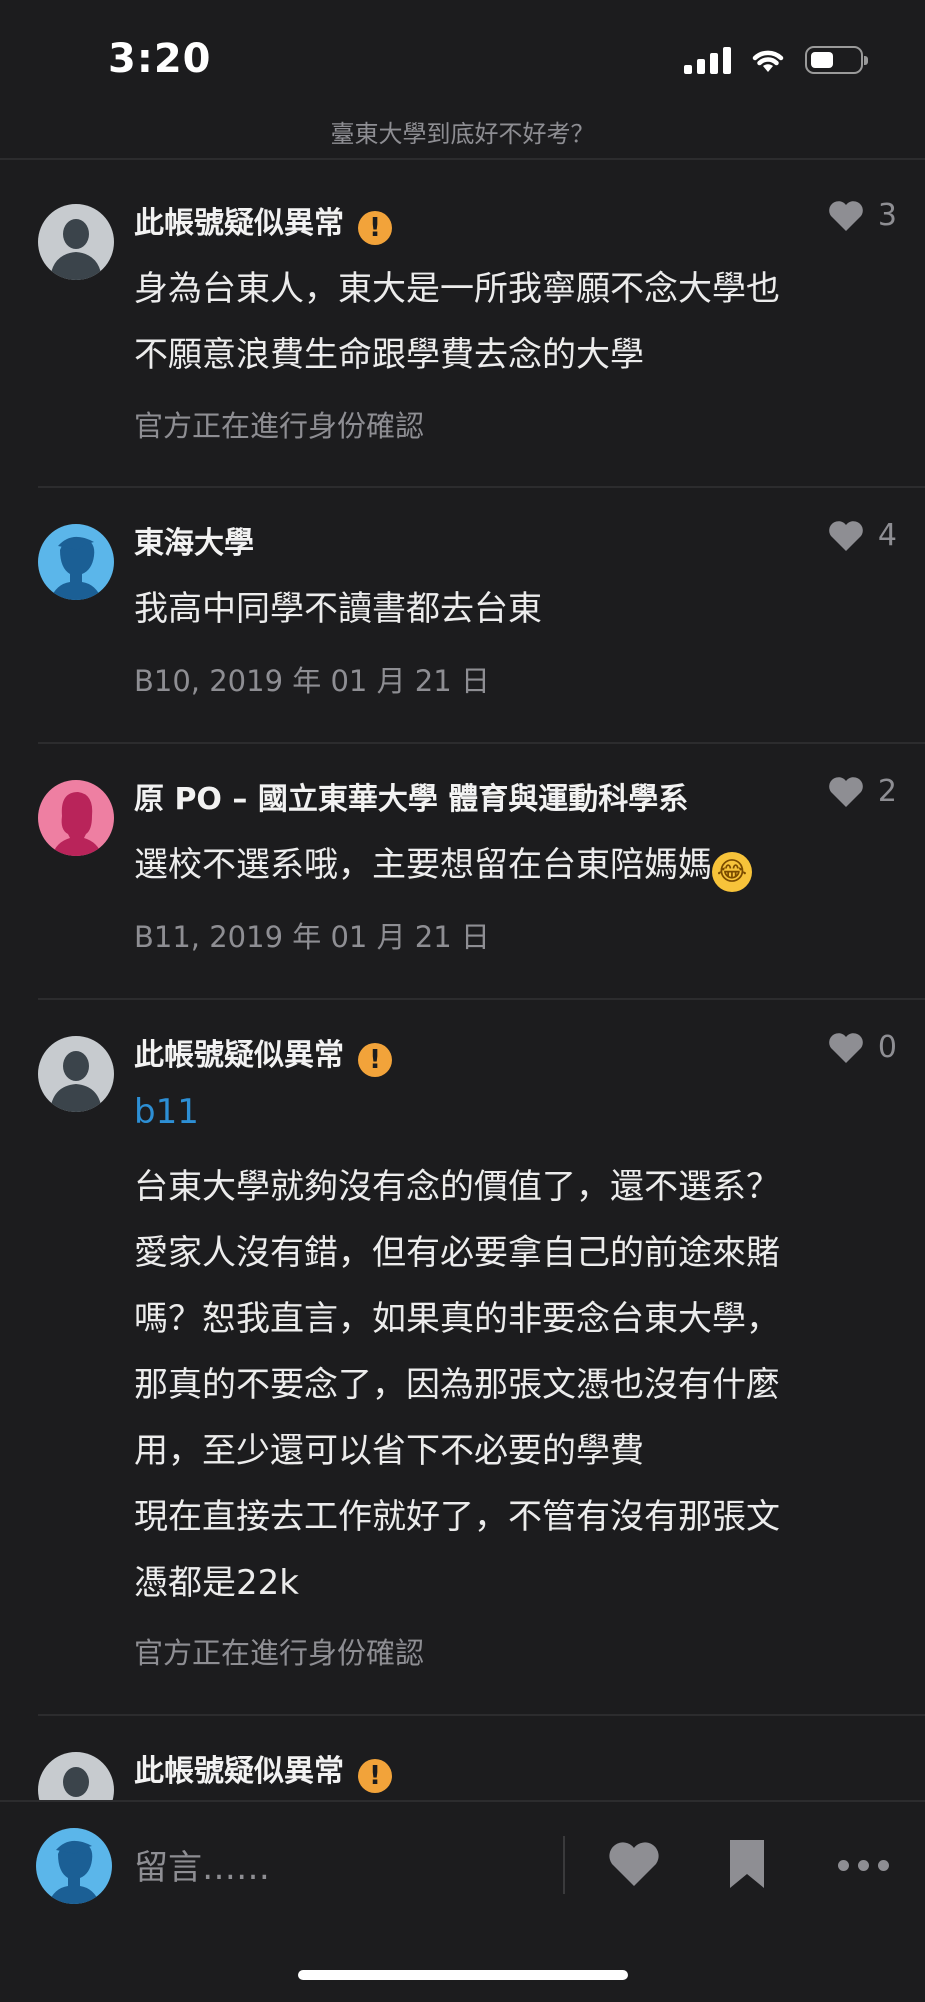  Describe the element at coordinates (338, 609) in the screenshot. I see `comment-line: 我高中同學不讀書都去台東` at that location.